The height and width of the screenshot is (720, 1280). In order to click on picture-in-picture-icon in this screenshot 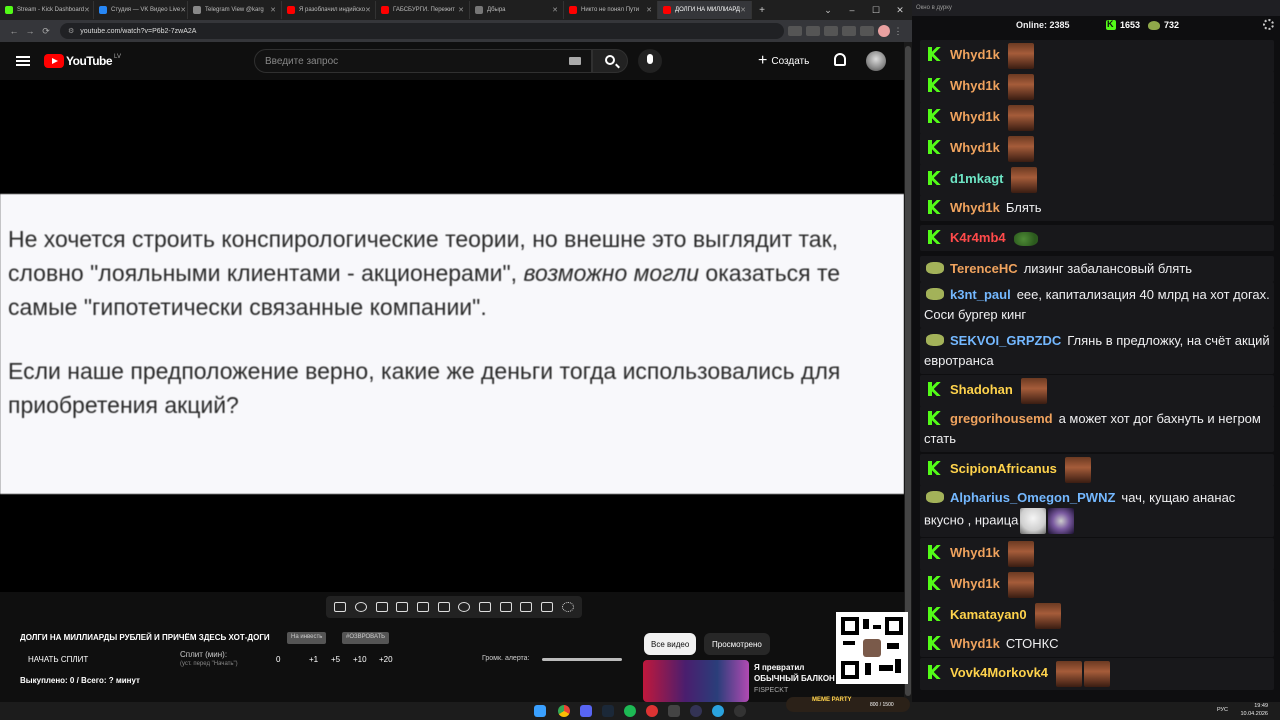, I will do `click(422, 607)`.